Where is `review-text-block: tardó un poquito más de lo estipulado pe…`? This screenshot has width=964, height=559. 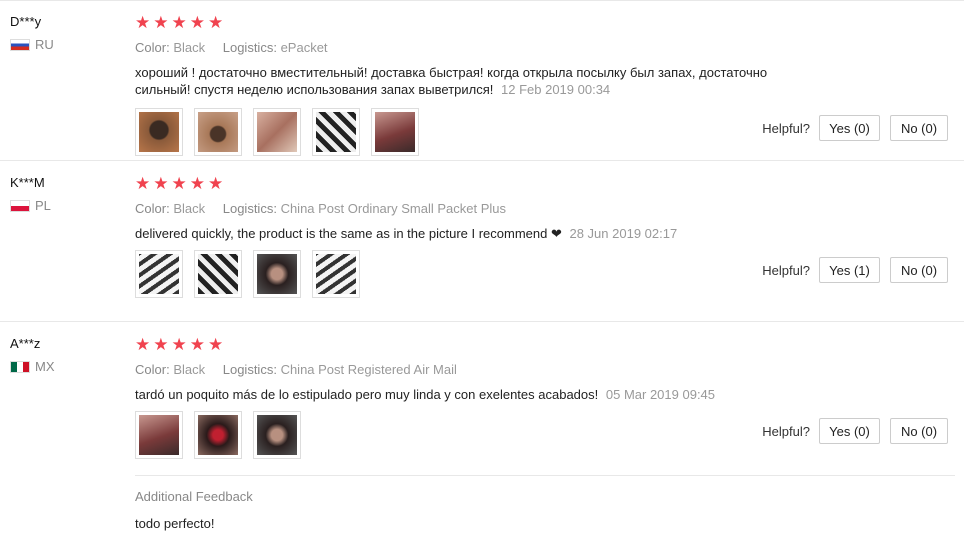
review-text-block: tardó un poquito más de lo estipulado pe… is located at coordinates (470, 394).